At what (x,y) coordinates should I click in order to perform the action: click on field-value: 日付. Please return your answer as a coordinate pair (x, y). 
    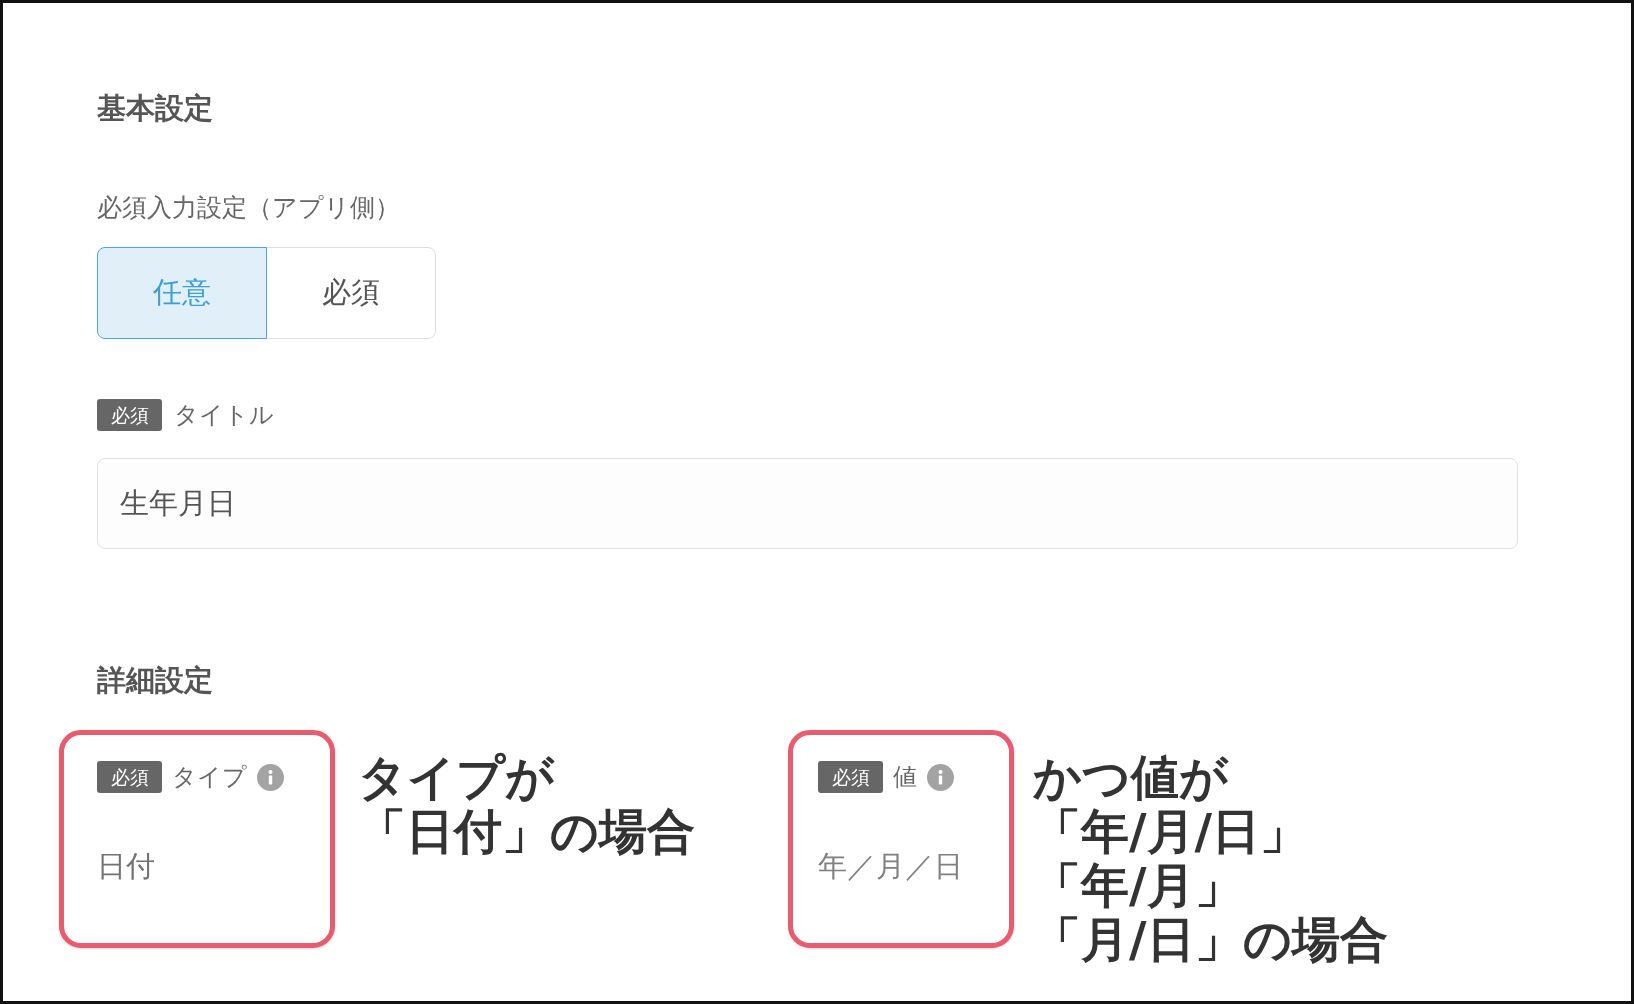
    Looking at the image, I should click on (126, 866).